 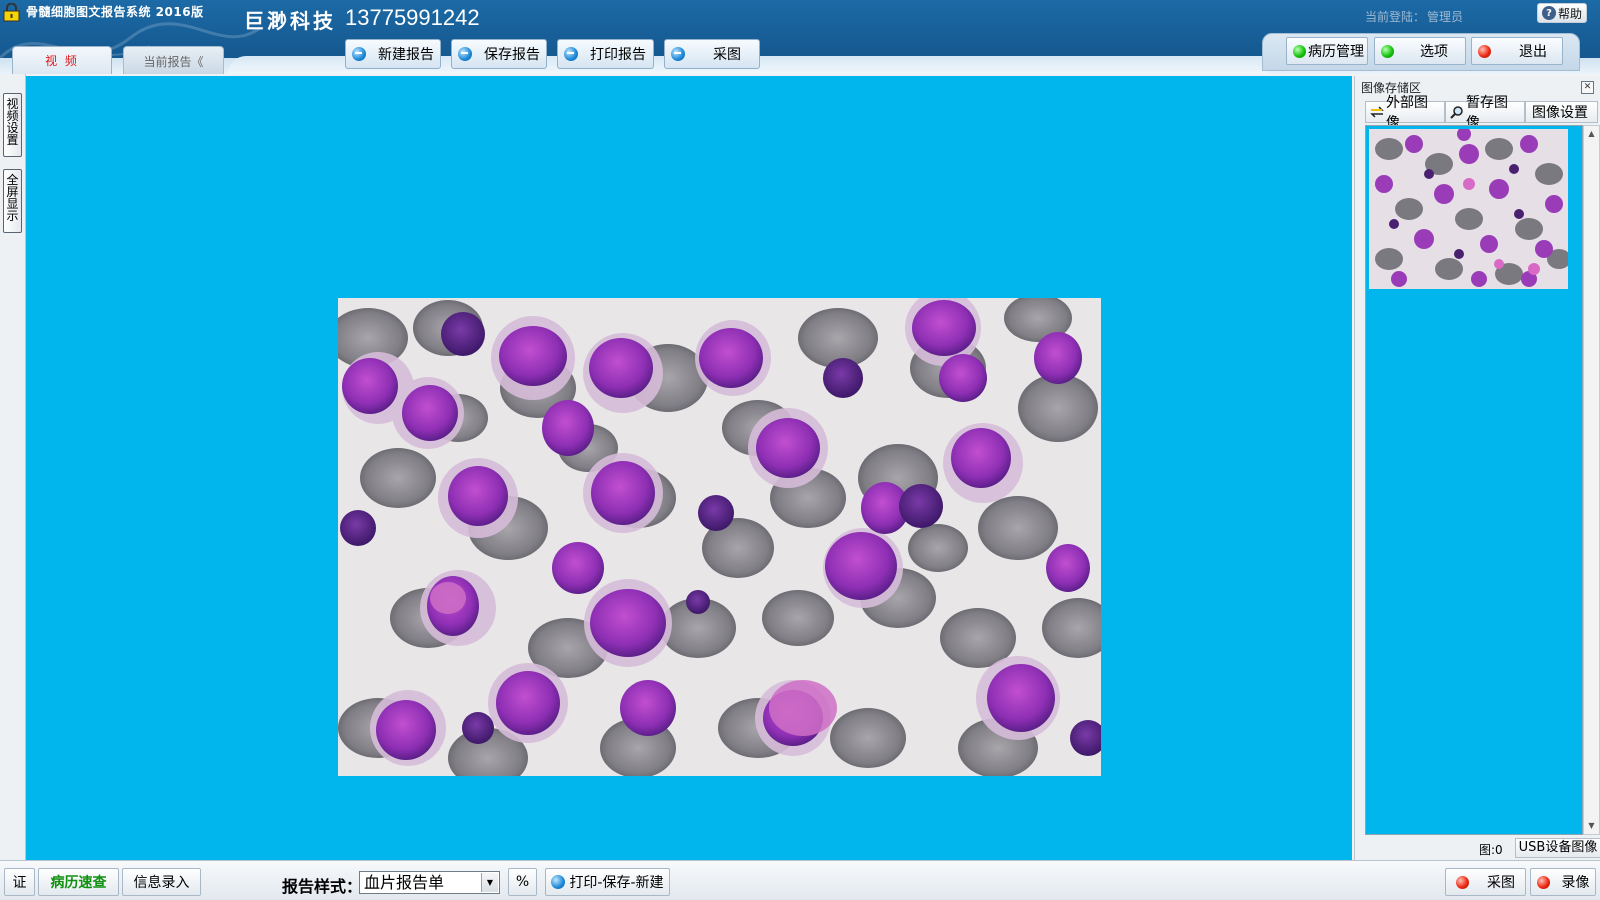 I want to click on save-report-label: 保存报告, so click(x=512, y=55).